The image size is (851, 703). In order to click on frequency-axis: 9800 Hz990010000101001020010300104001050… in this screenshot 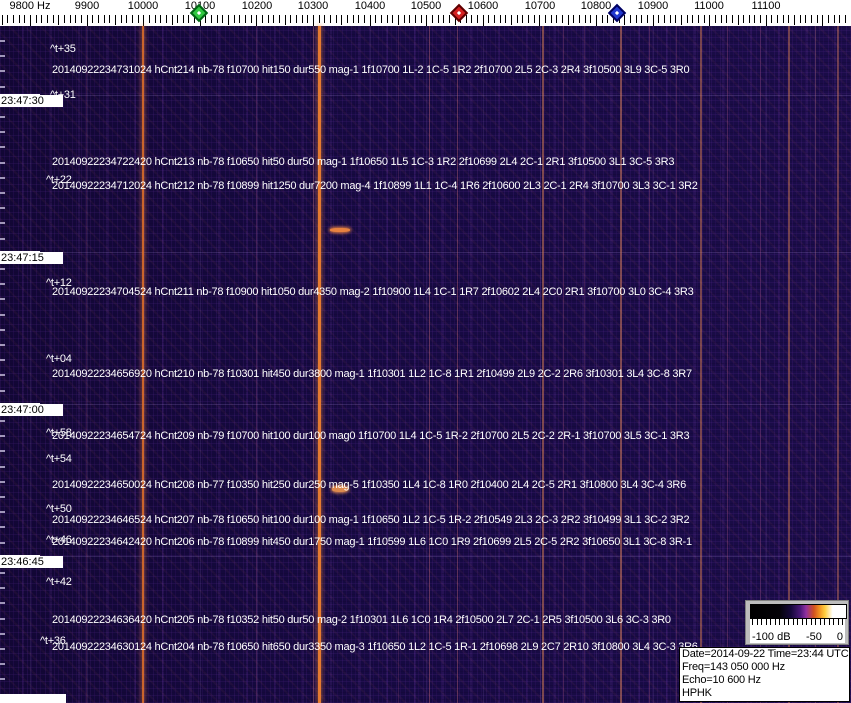, I will do `click(425, 13)`.